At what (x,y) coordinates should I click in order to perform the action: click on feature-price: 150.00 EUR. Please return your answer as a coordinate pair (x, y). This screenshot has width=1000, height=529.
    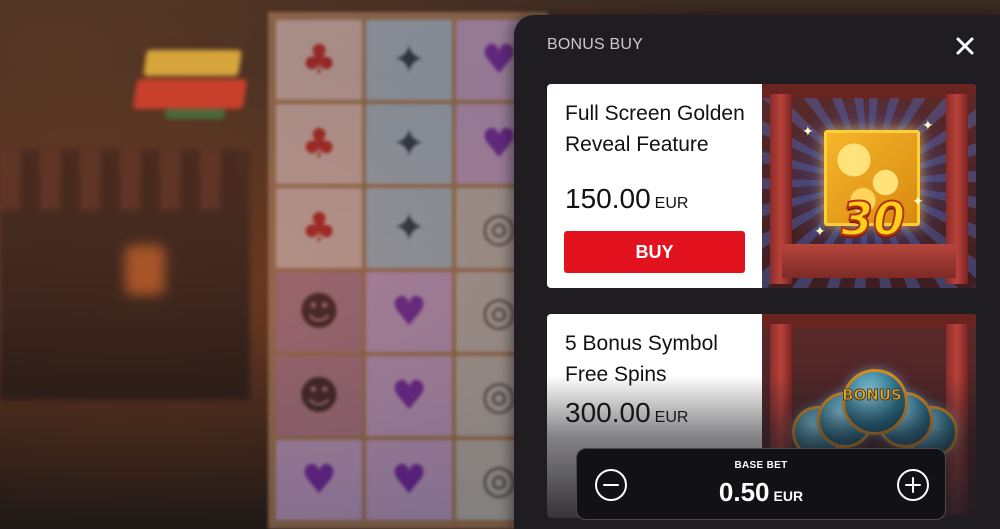
    Looking at the image, I should click on (626, 199).